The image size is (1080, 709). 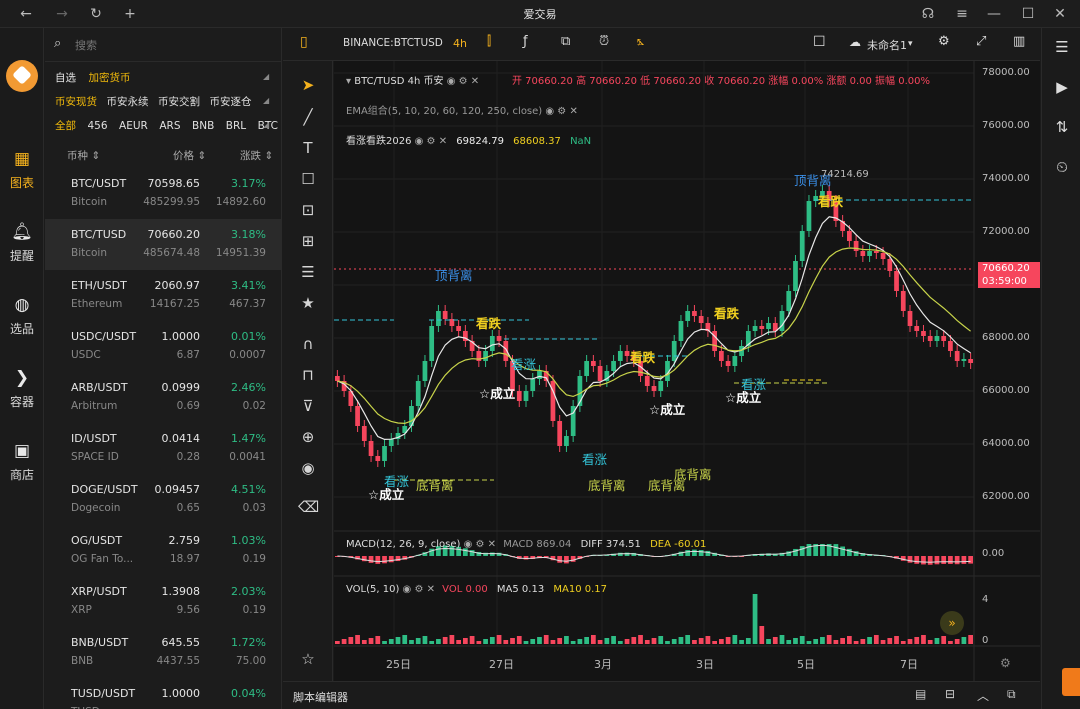 What do you see at coordinates (1060, 14) in the screenshot?
I see `close-icon: ✕` at bounding box center [1060, 14].